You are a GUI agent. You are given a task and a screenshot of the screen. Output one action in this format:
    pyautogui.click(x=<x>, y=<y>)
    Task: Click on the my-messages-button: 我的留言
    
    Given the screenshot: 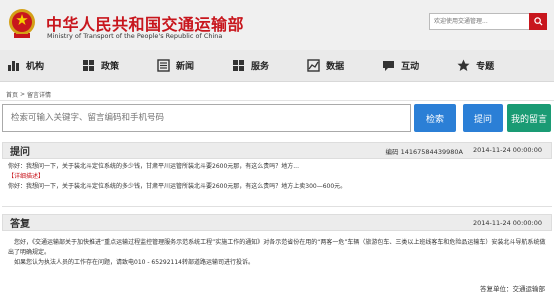 What is the action you would take?
    pyautogui.click(x=529, y=118)
    